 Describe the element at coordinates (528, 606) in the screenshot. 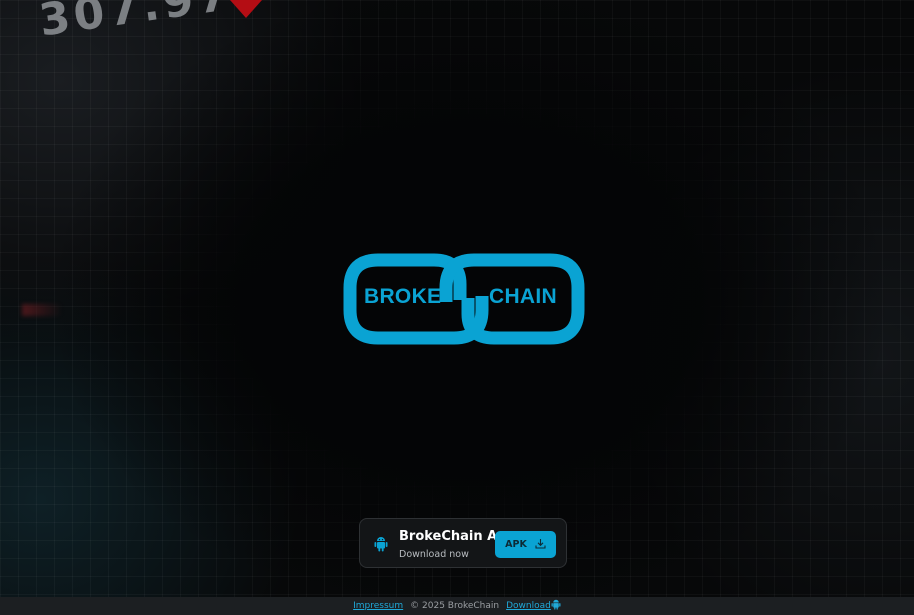

I see `footer-download-label: Download` at that location.